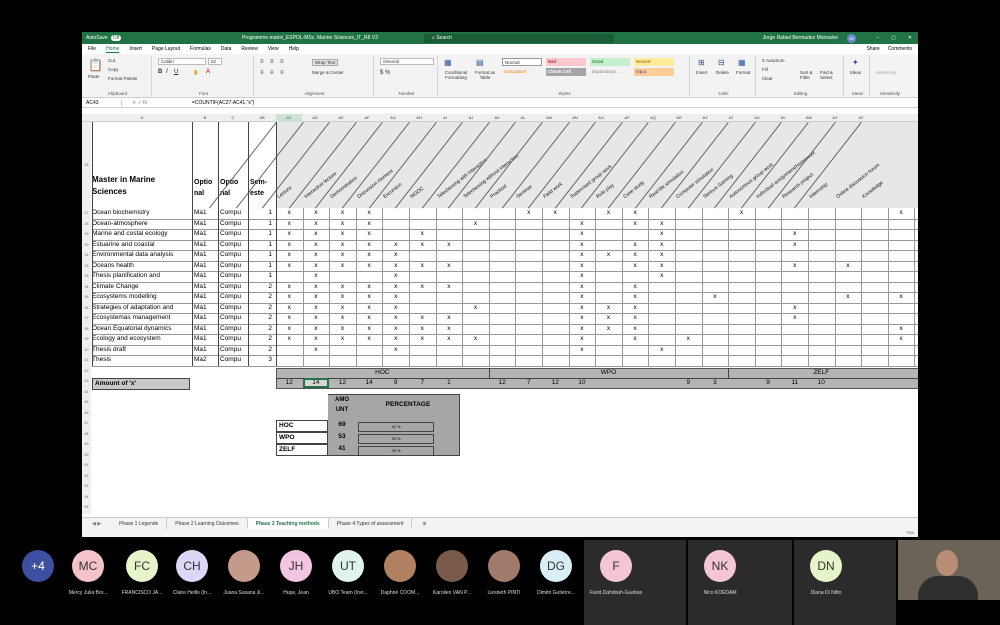  What do you see at coordinates (721, 62) in the screenshot?
I see `delete-cells-icon: ⊟` at bounding box center [721, 62].